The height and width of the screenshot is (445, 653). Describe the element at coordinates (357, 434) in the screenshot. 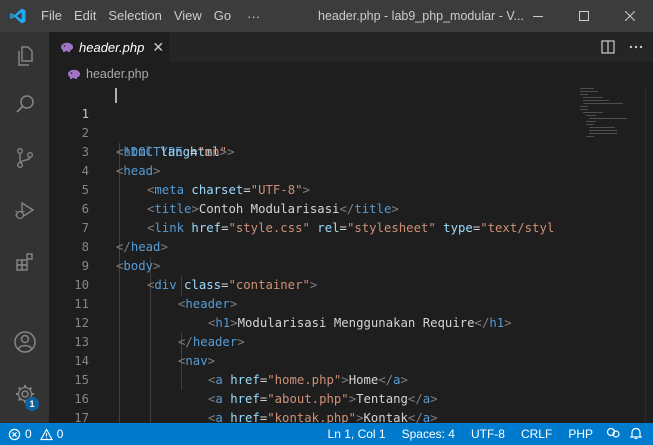

I see `cursor-position: Ln 1, Col 1` at that location.